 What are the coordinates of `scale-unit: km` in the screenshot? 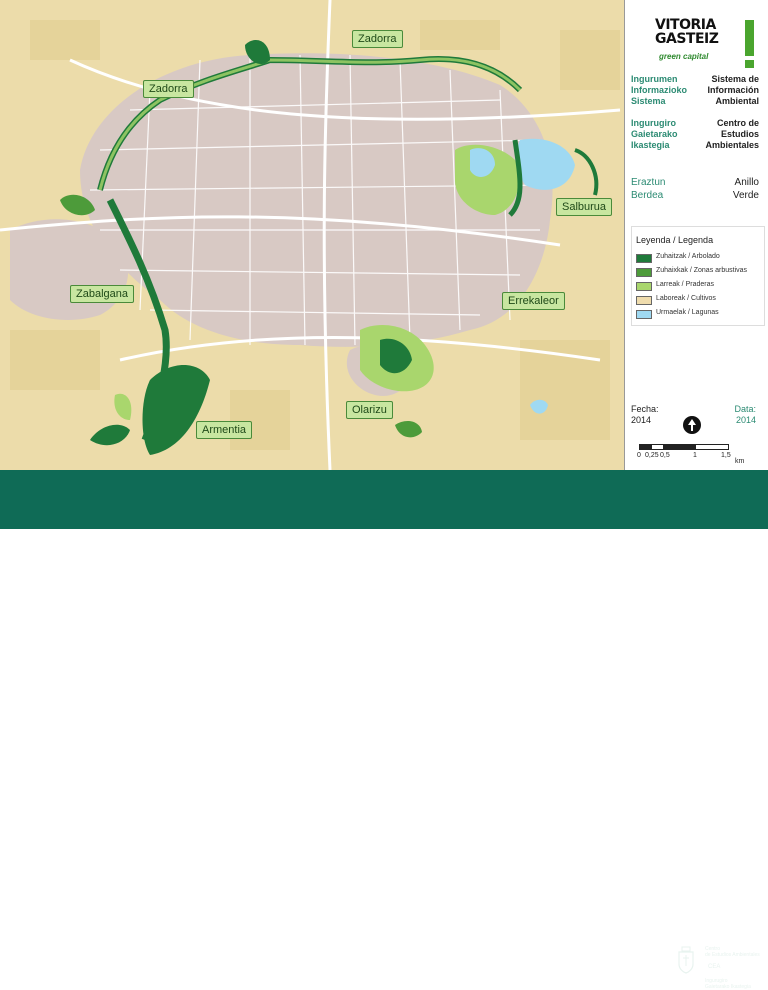 It's located at (740, 461).